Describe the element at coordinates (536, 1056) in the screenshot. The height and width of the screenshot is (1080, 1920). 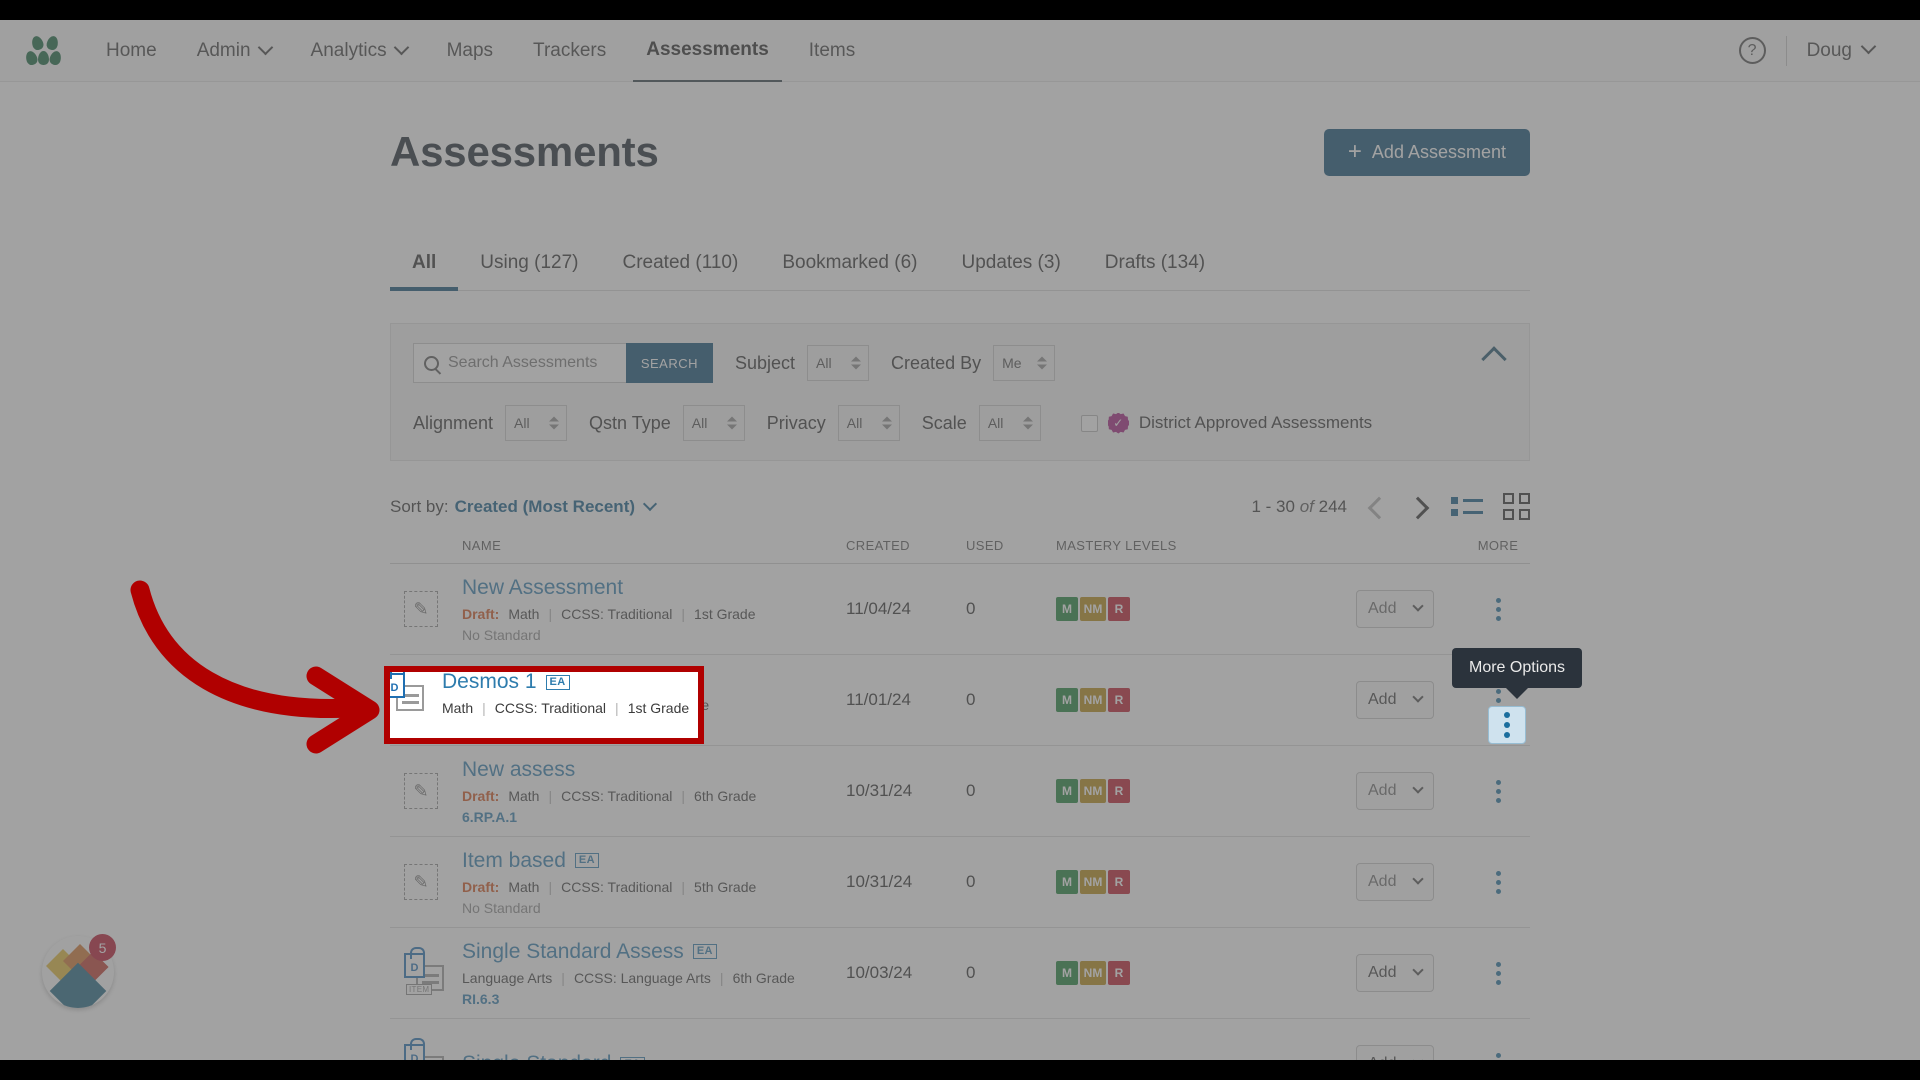
I see `assessment-name-link: Single Standard` at that location.